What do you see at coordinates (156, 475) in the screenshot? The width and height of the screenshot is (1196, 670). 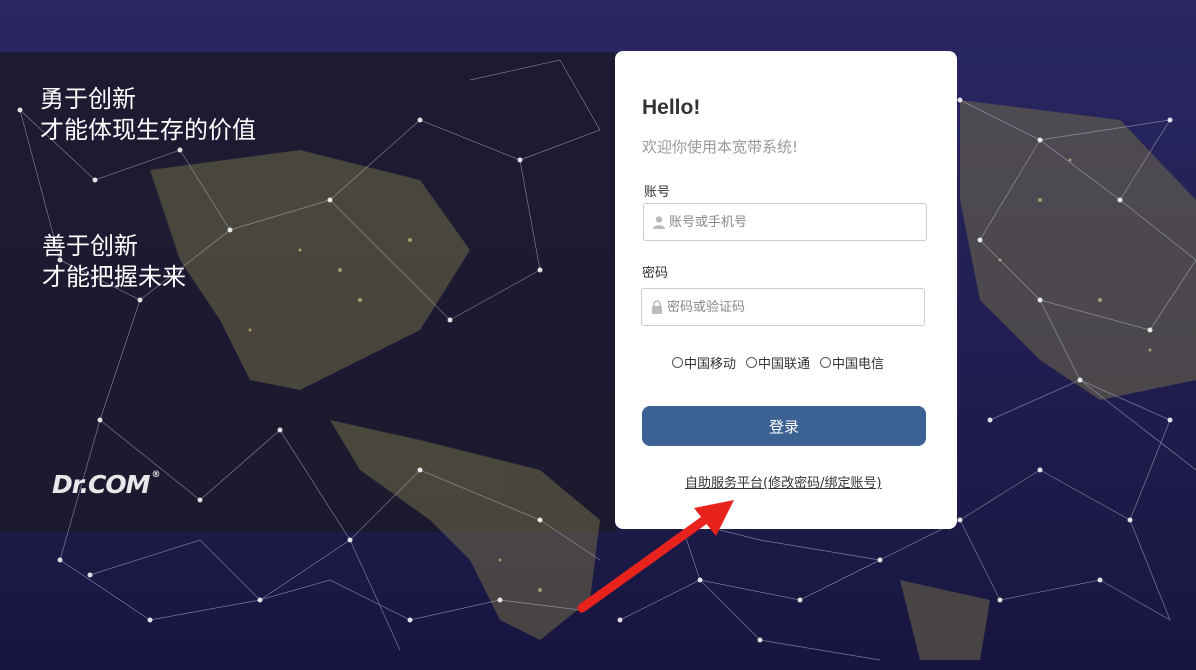 I see `logo-registered-mark: ®` at bounding box center [156, 475].